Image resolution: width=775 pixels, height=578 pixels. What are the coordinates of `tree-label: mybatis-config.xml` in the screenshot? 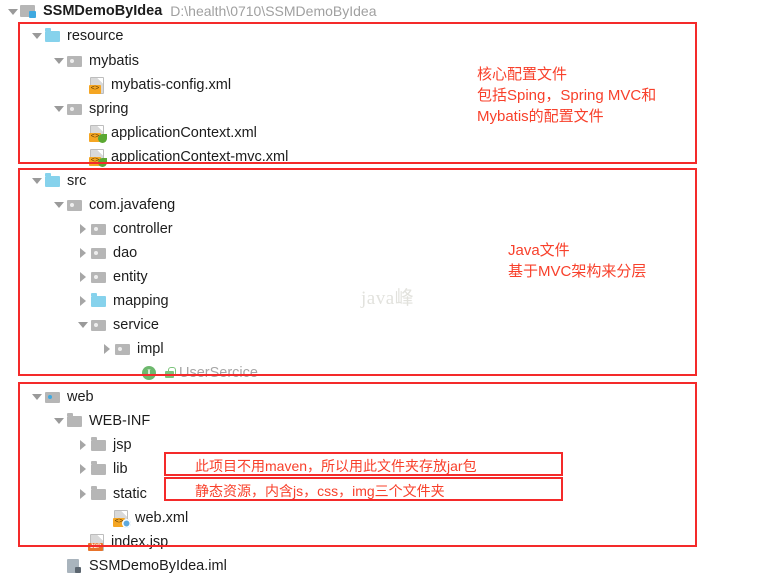 It's located at (171, 84).